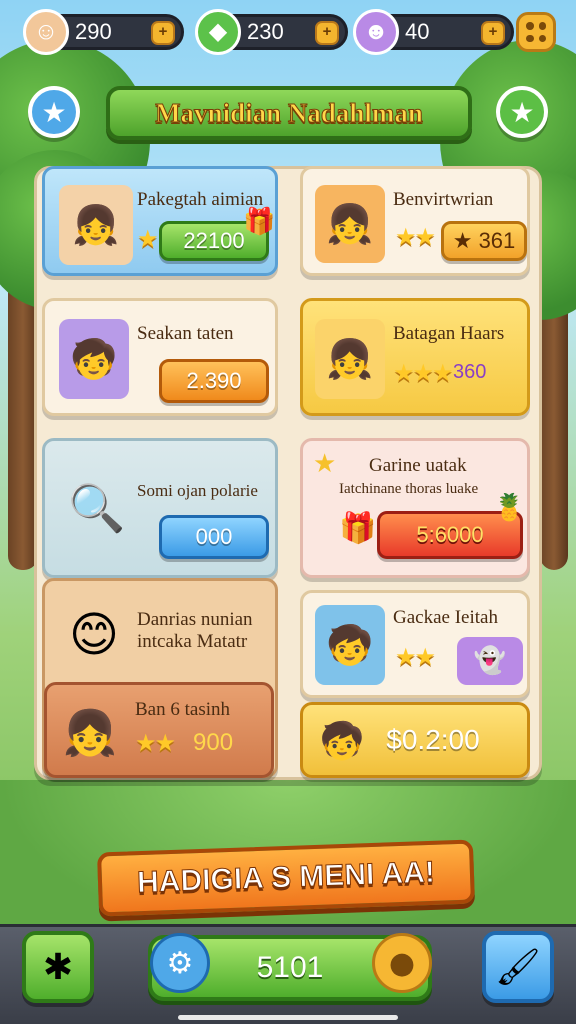  I want to click on card-title: Garine uatak, so click(418, 465).